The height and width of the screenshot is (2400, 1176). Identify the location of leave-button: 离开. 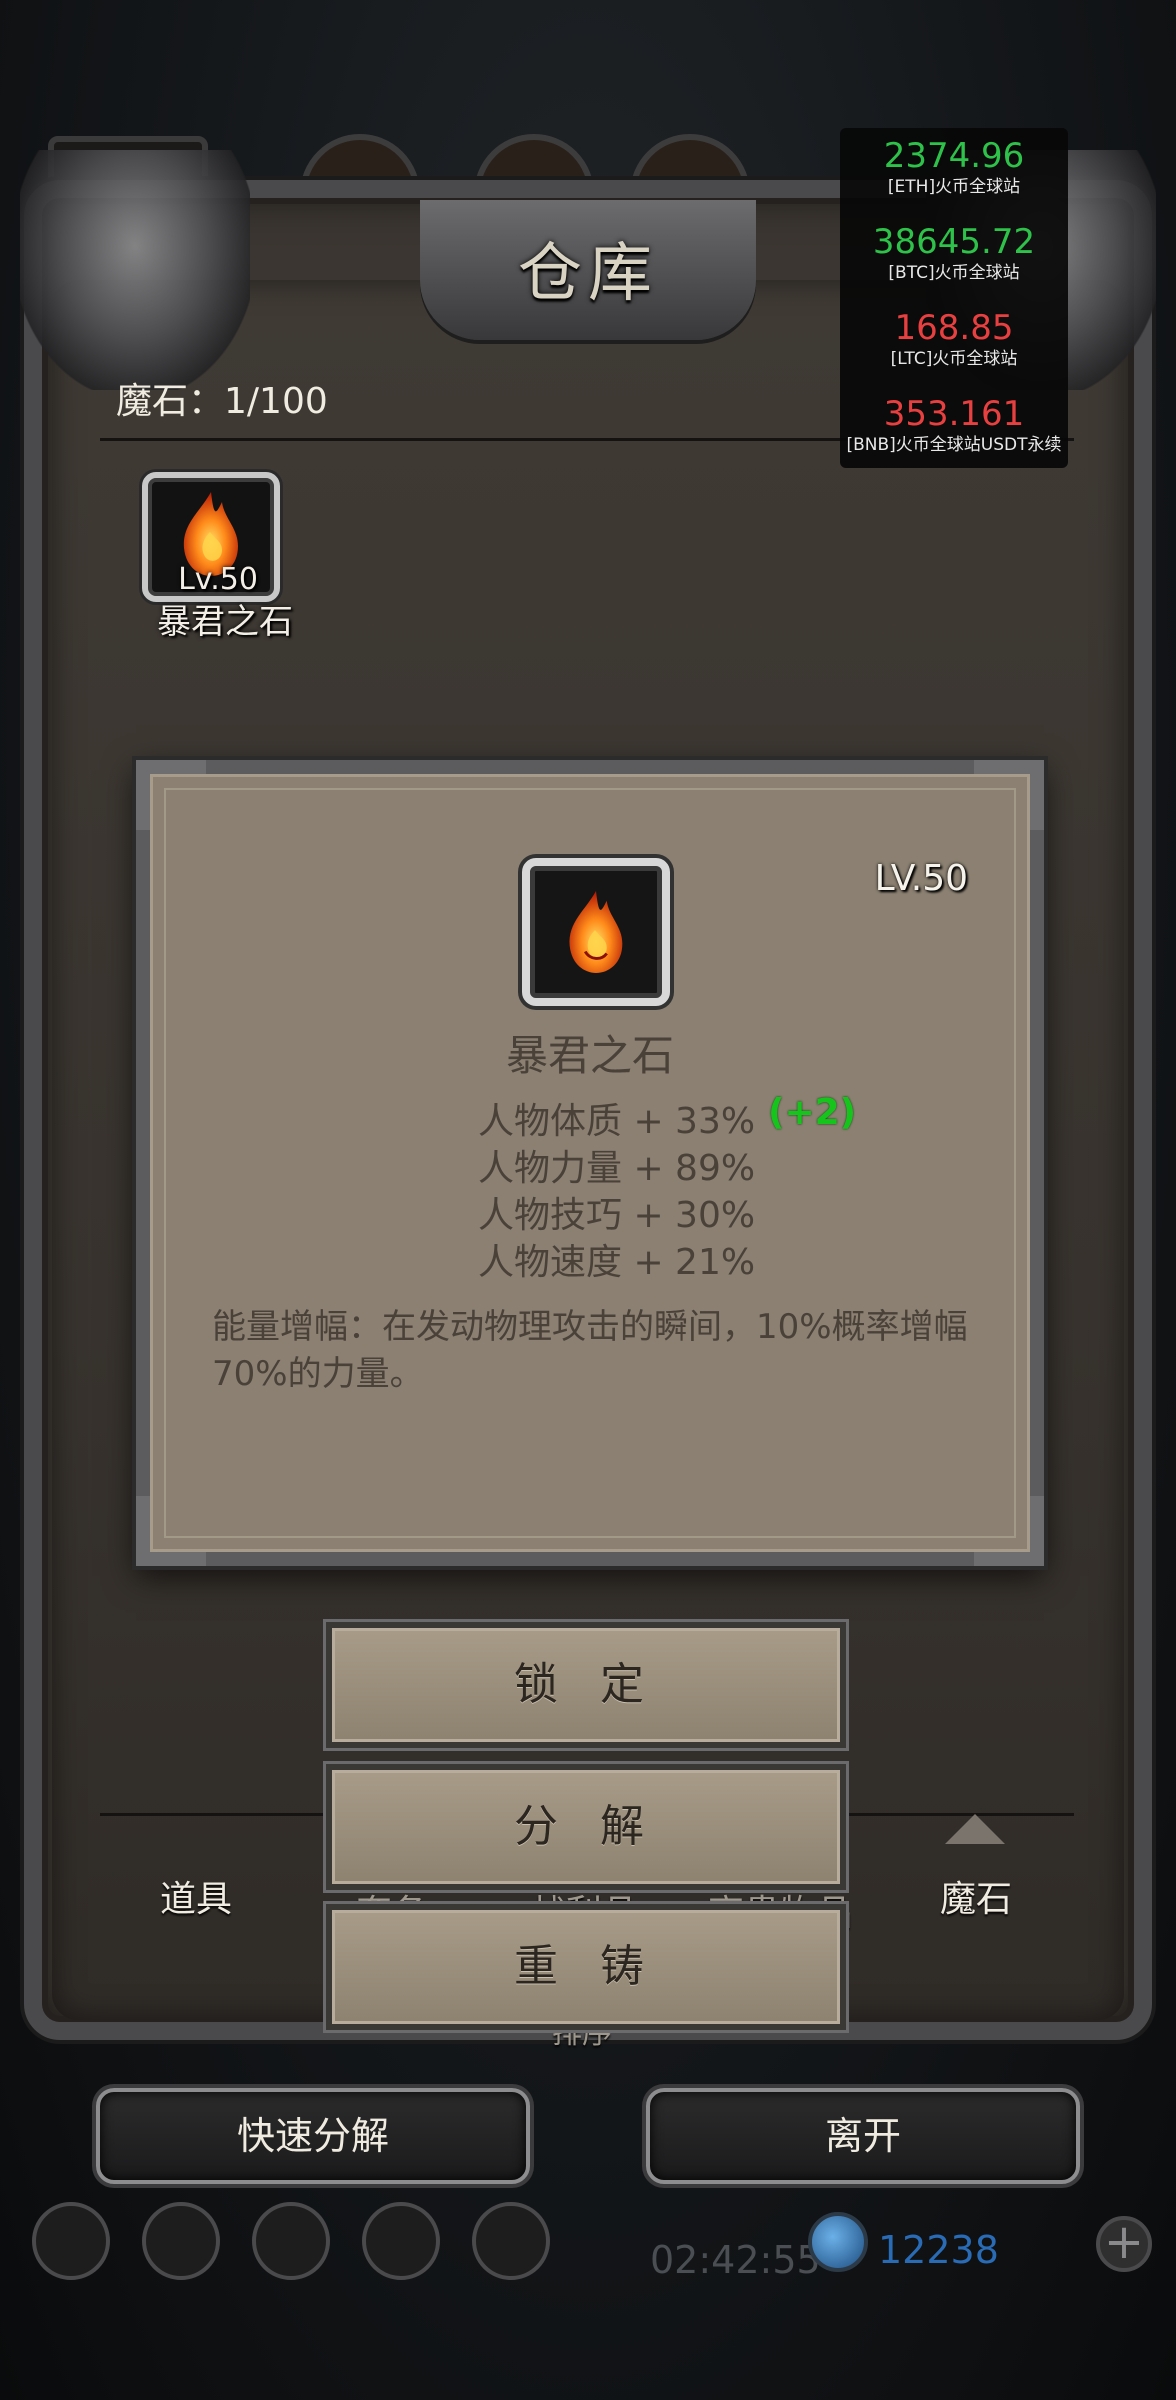
(863, 2136).